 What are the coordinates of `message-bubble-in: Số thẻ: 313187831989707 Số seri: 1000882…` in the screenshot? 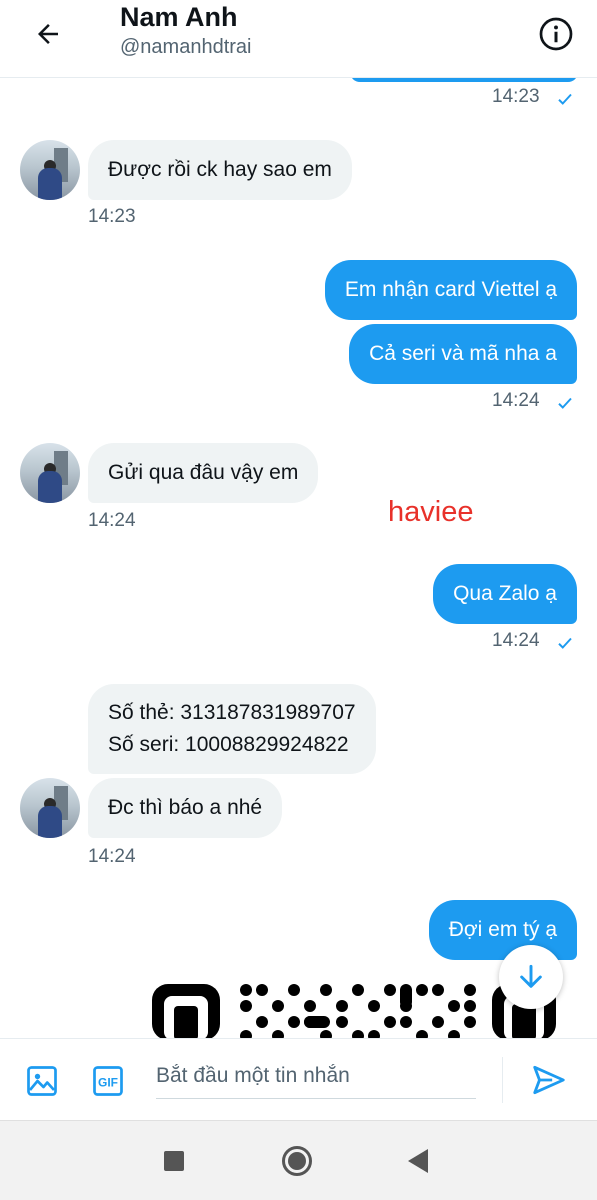 It's located at (232, 729).